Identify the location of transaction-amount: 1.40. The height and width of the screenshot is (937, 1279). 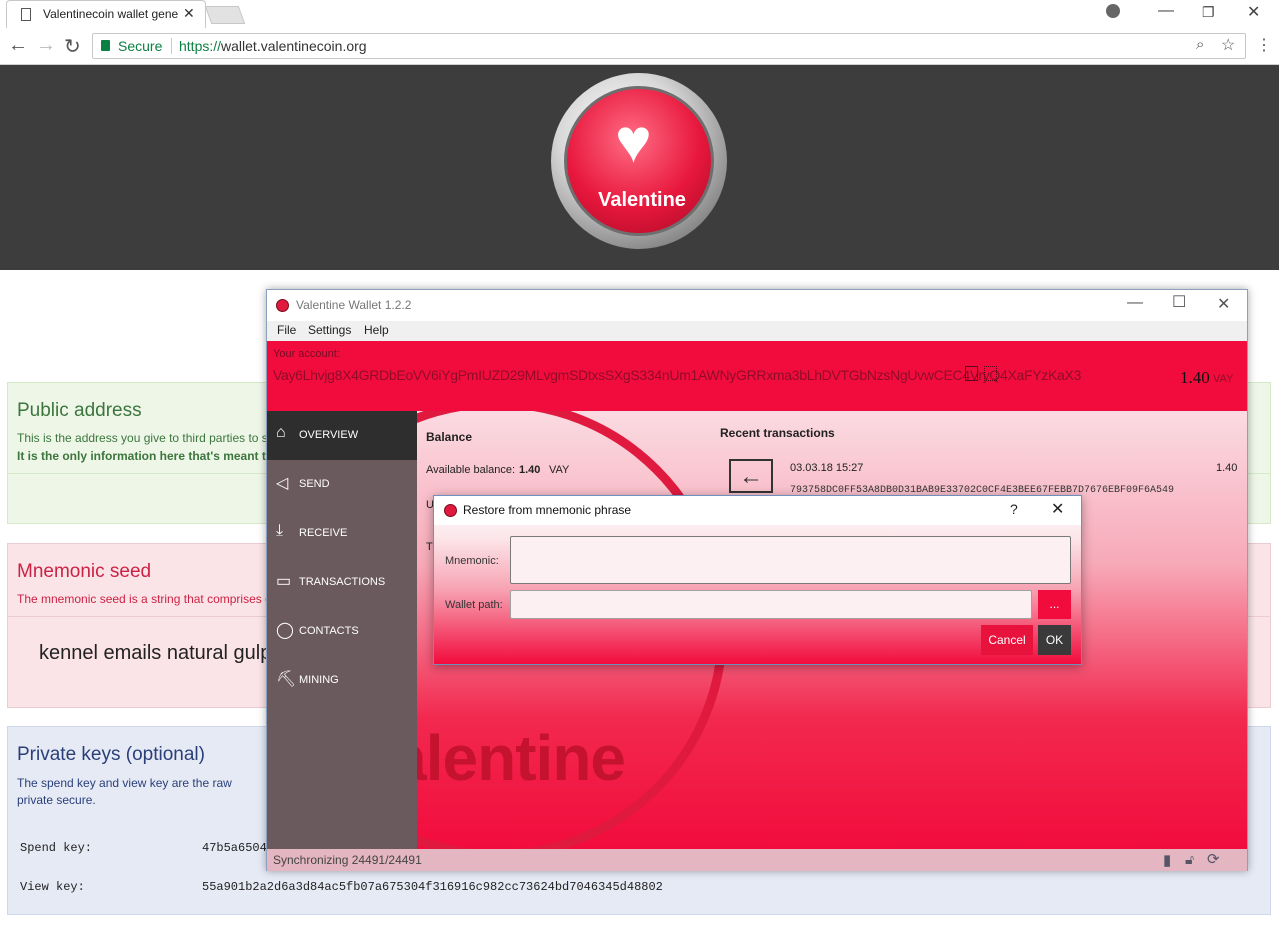
(1227, 468).